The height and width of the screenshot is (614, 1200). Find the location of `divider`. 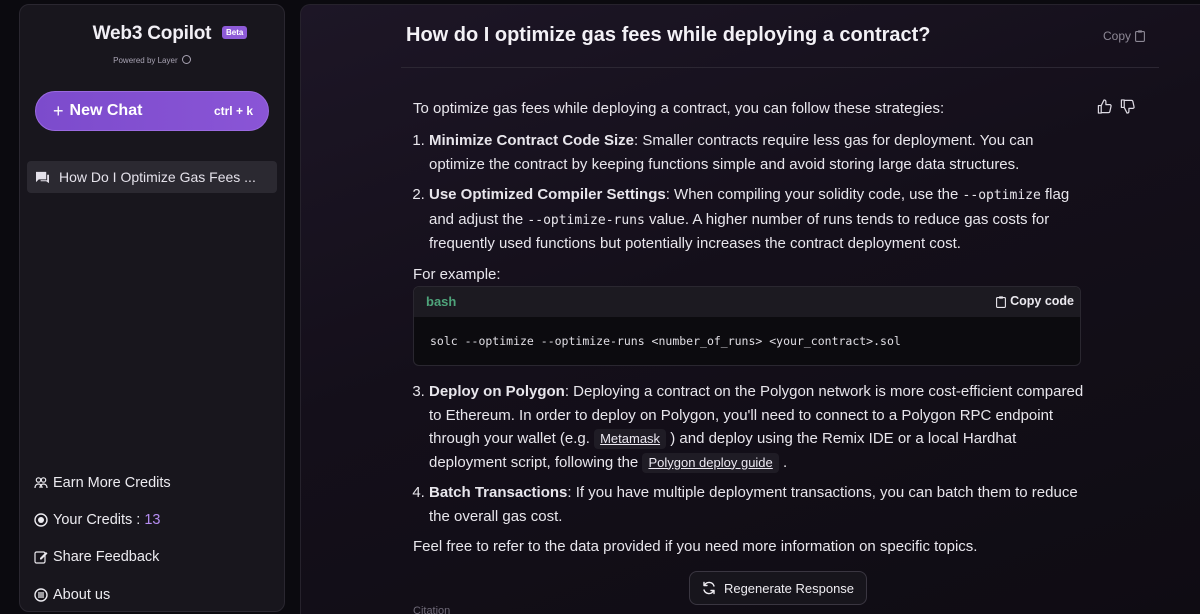

divider is located at coordinates (780, 67).